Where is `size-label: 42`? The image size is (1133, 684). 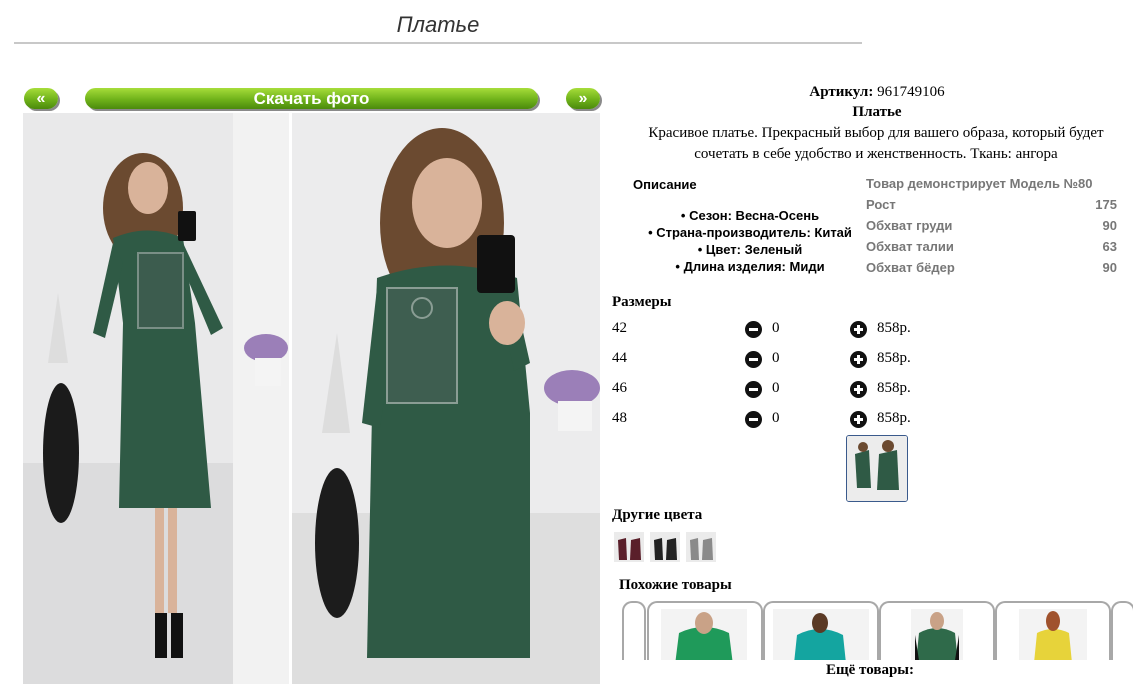
size-label: 42 is located at coordinates (619, 328).